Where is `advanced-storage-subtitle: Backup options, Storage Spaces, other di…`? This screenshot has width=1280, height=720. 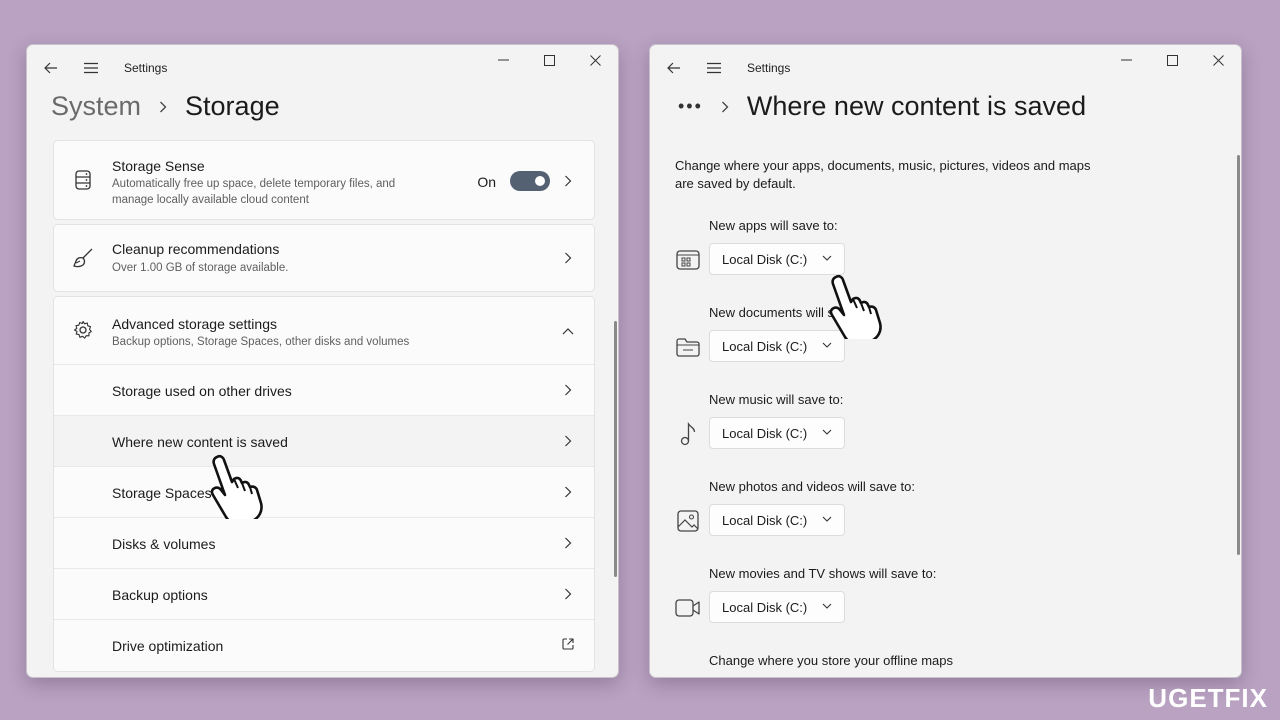
advanced-storage-subtitle: Backup options, Storage Spaces, other di… is located at coordinates (261, 342).